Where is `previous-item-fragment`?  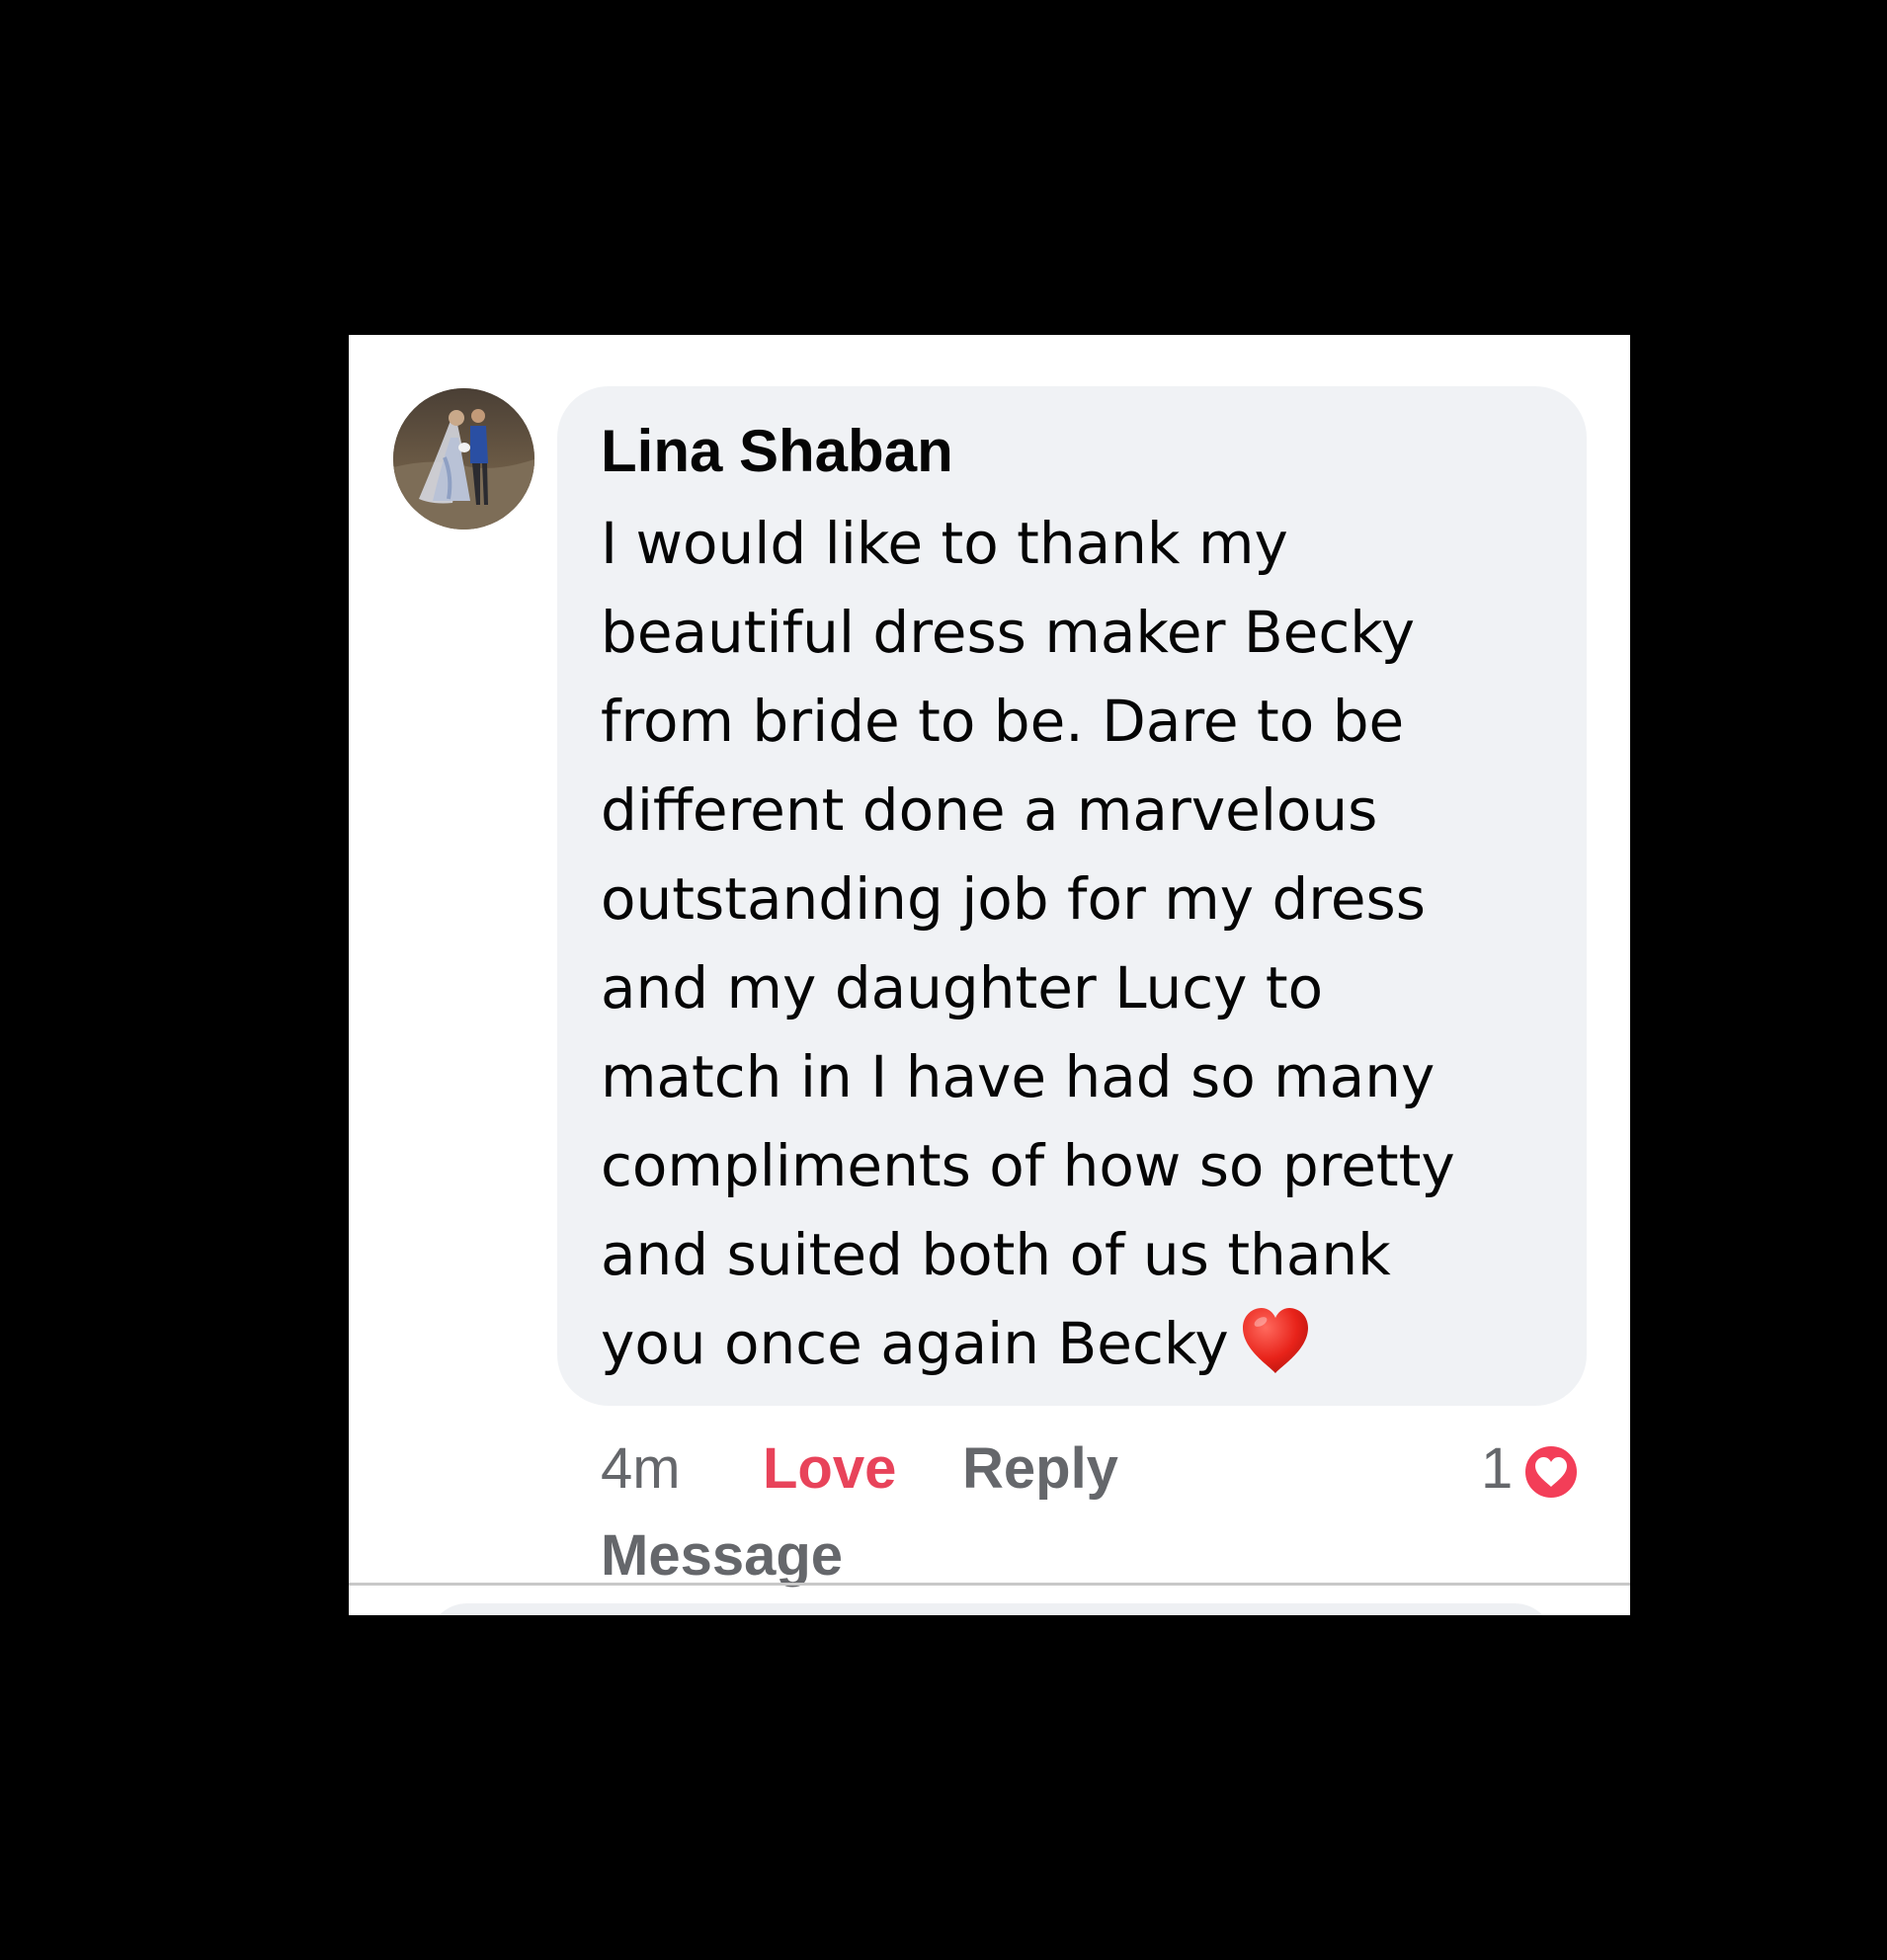
previous-item-fragment is located at coordinates (1046, 337).